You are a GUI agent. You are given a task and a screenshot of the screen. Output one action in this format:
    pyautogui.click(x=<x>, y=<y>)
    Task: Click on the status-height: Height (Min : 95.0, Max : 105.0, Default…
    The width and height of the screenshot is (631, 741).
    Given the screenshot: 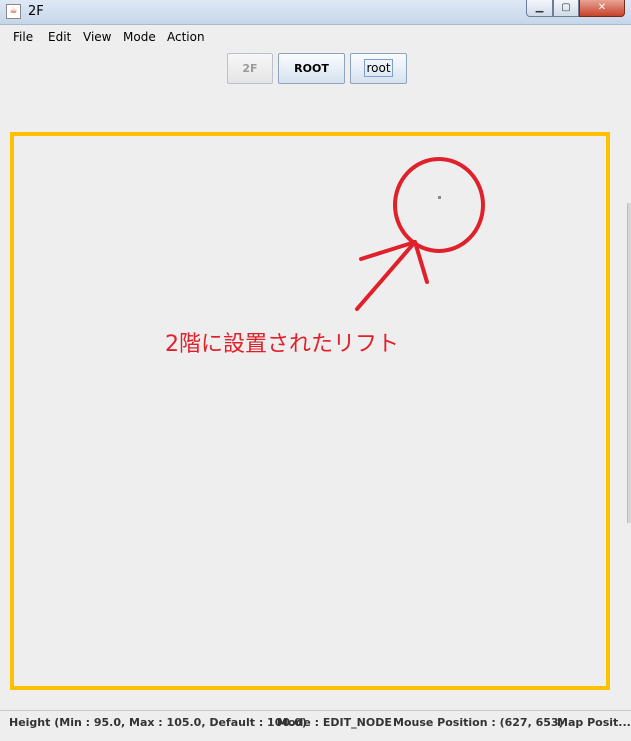 What is the action you would take?
    pyautogui.click(x=158, y=722)
    